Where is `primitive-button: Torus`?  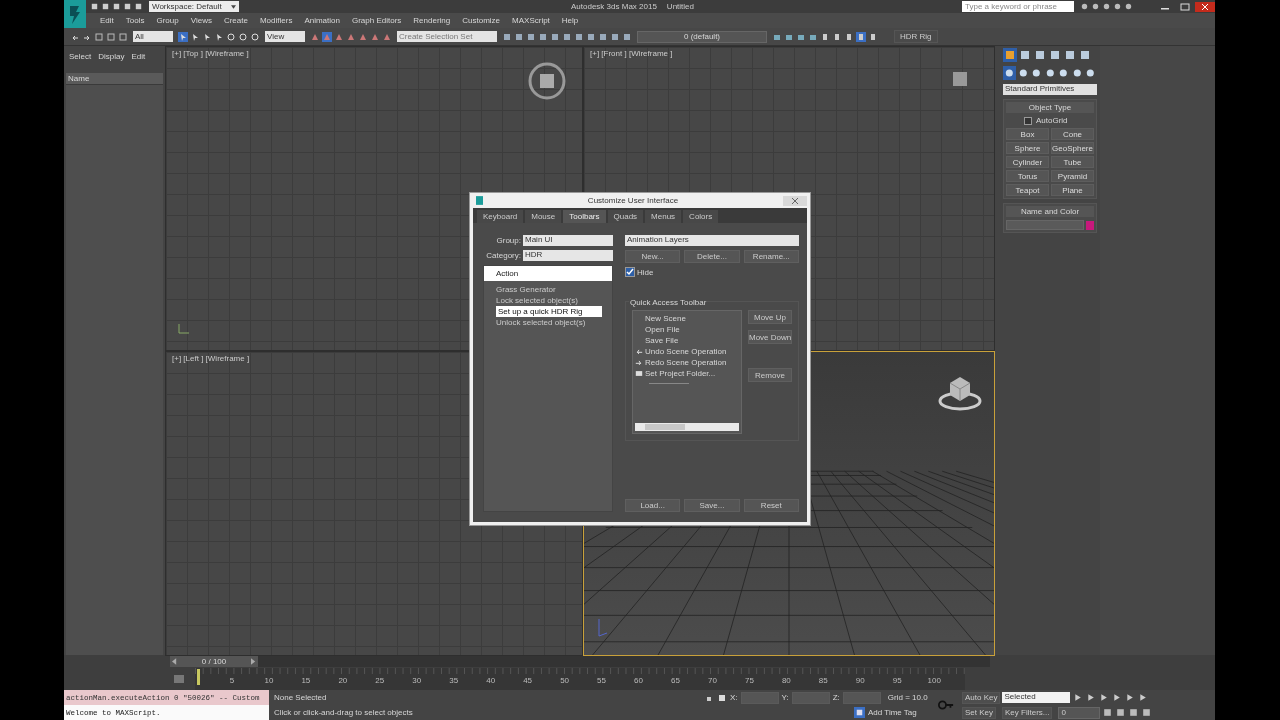 primitive-button: Torus is located at coordinates (1027, 176).